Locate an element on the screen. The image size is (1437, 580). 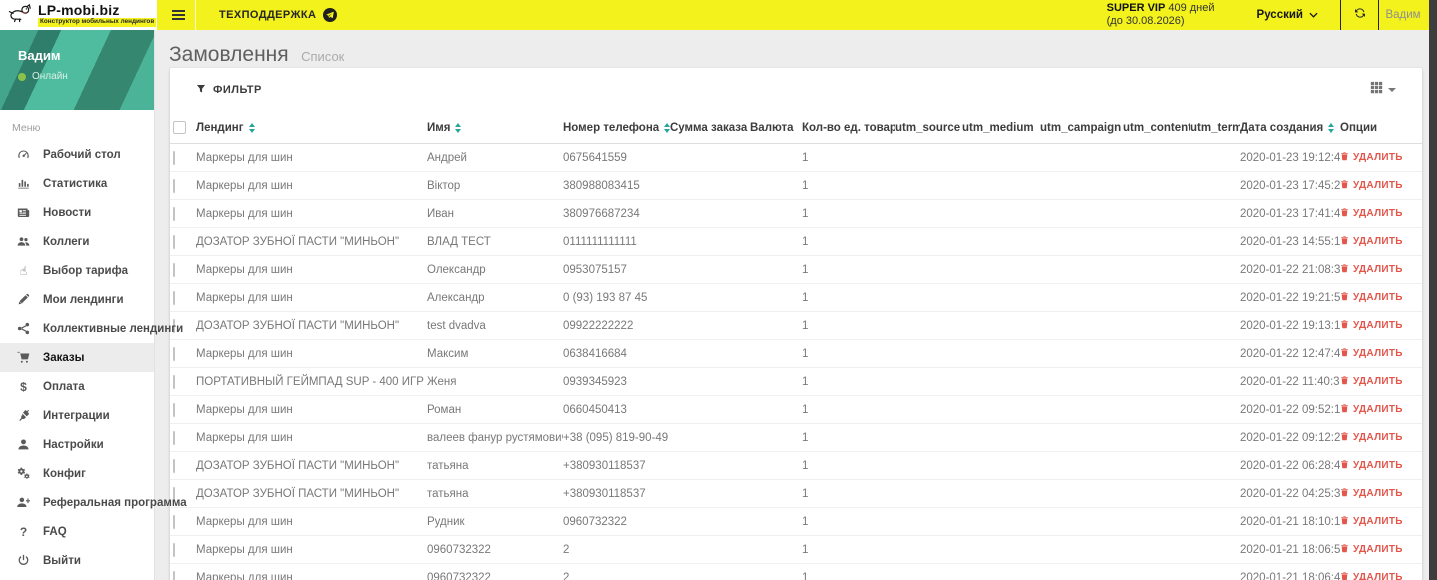
sidebar-item-dashboard: Рабочий стол is located at coordinates (77, 154).